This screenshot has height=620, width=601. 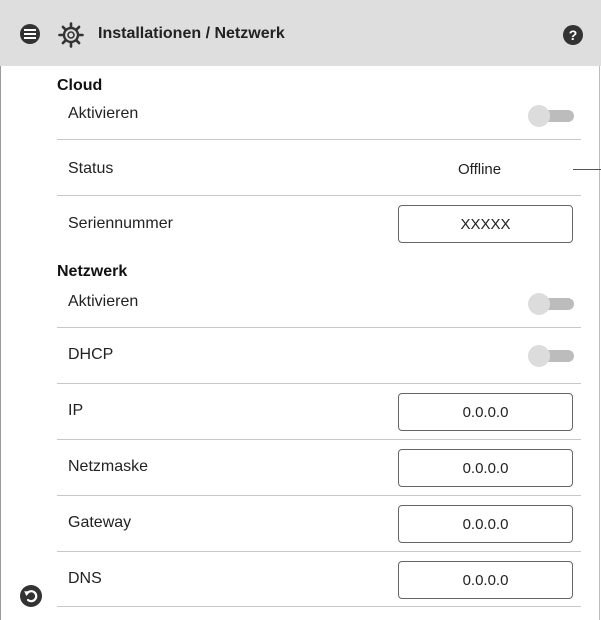 I want to click on status-dash, so click(x=587, y=169).